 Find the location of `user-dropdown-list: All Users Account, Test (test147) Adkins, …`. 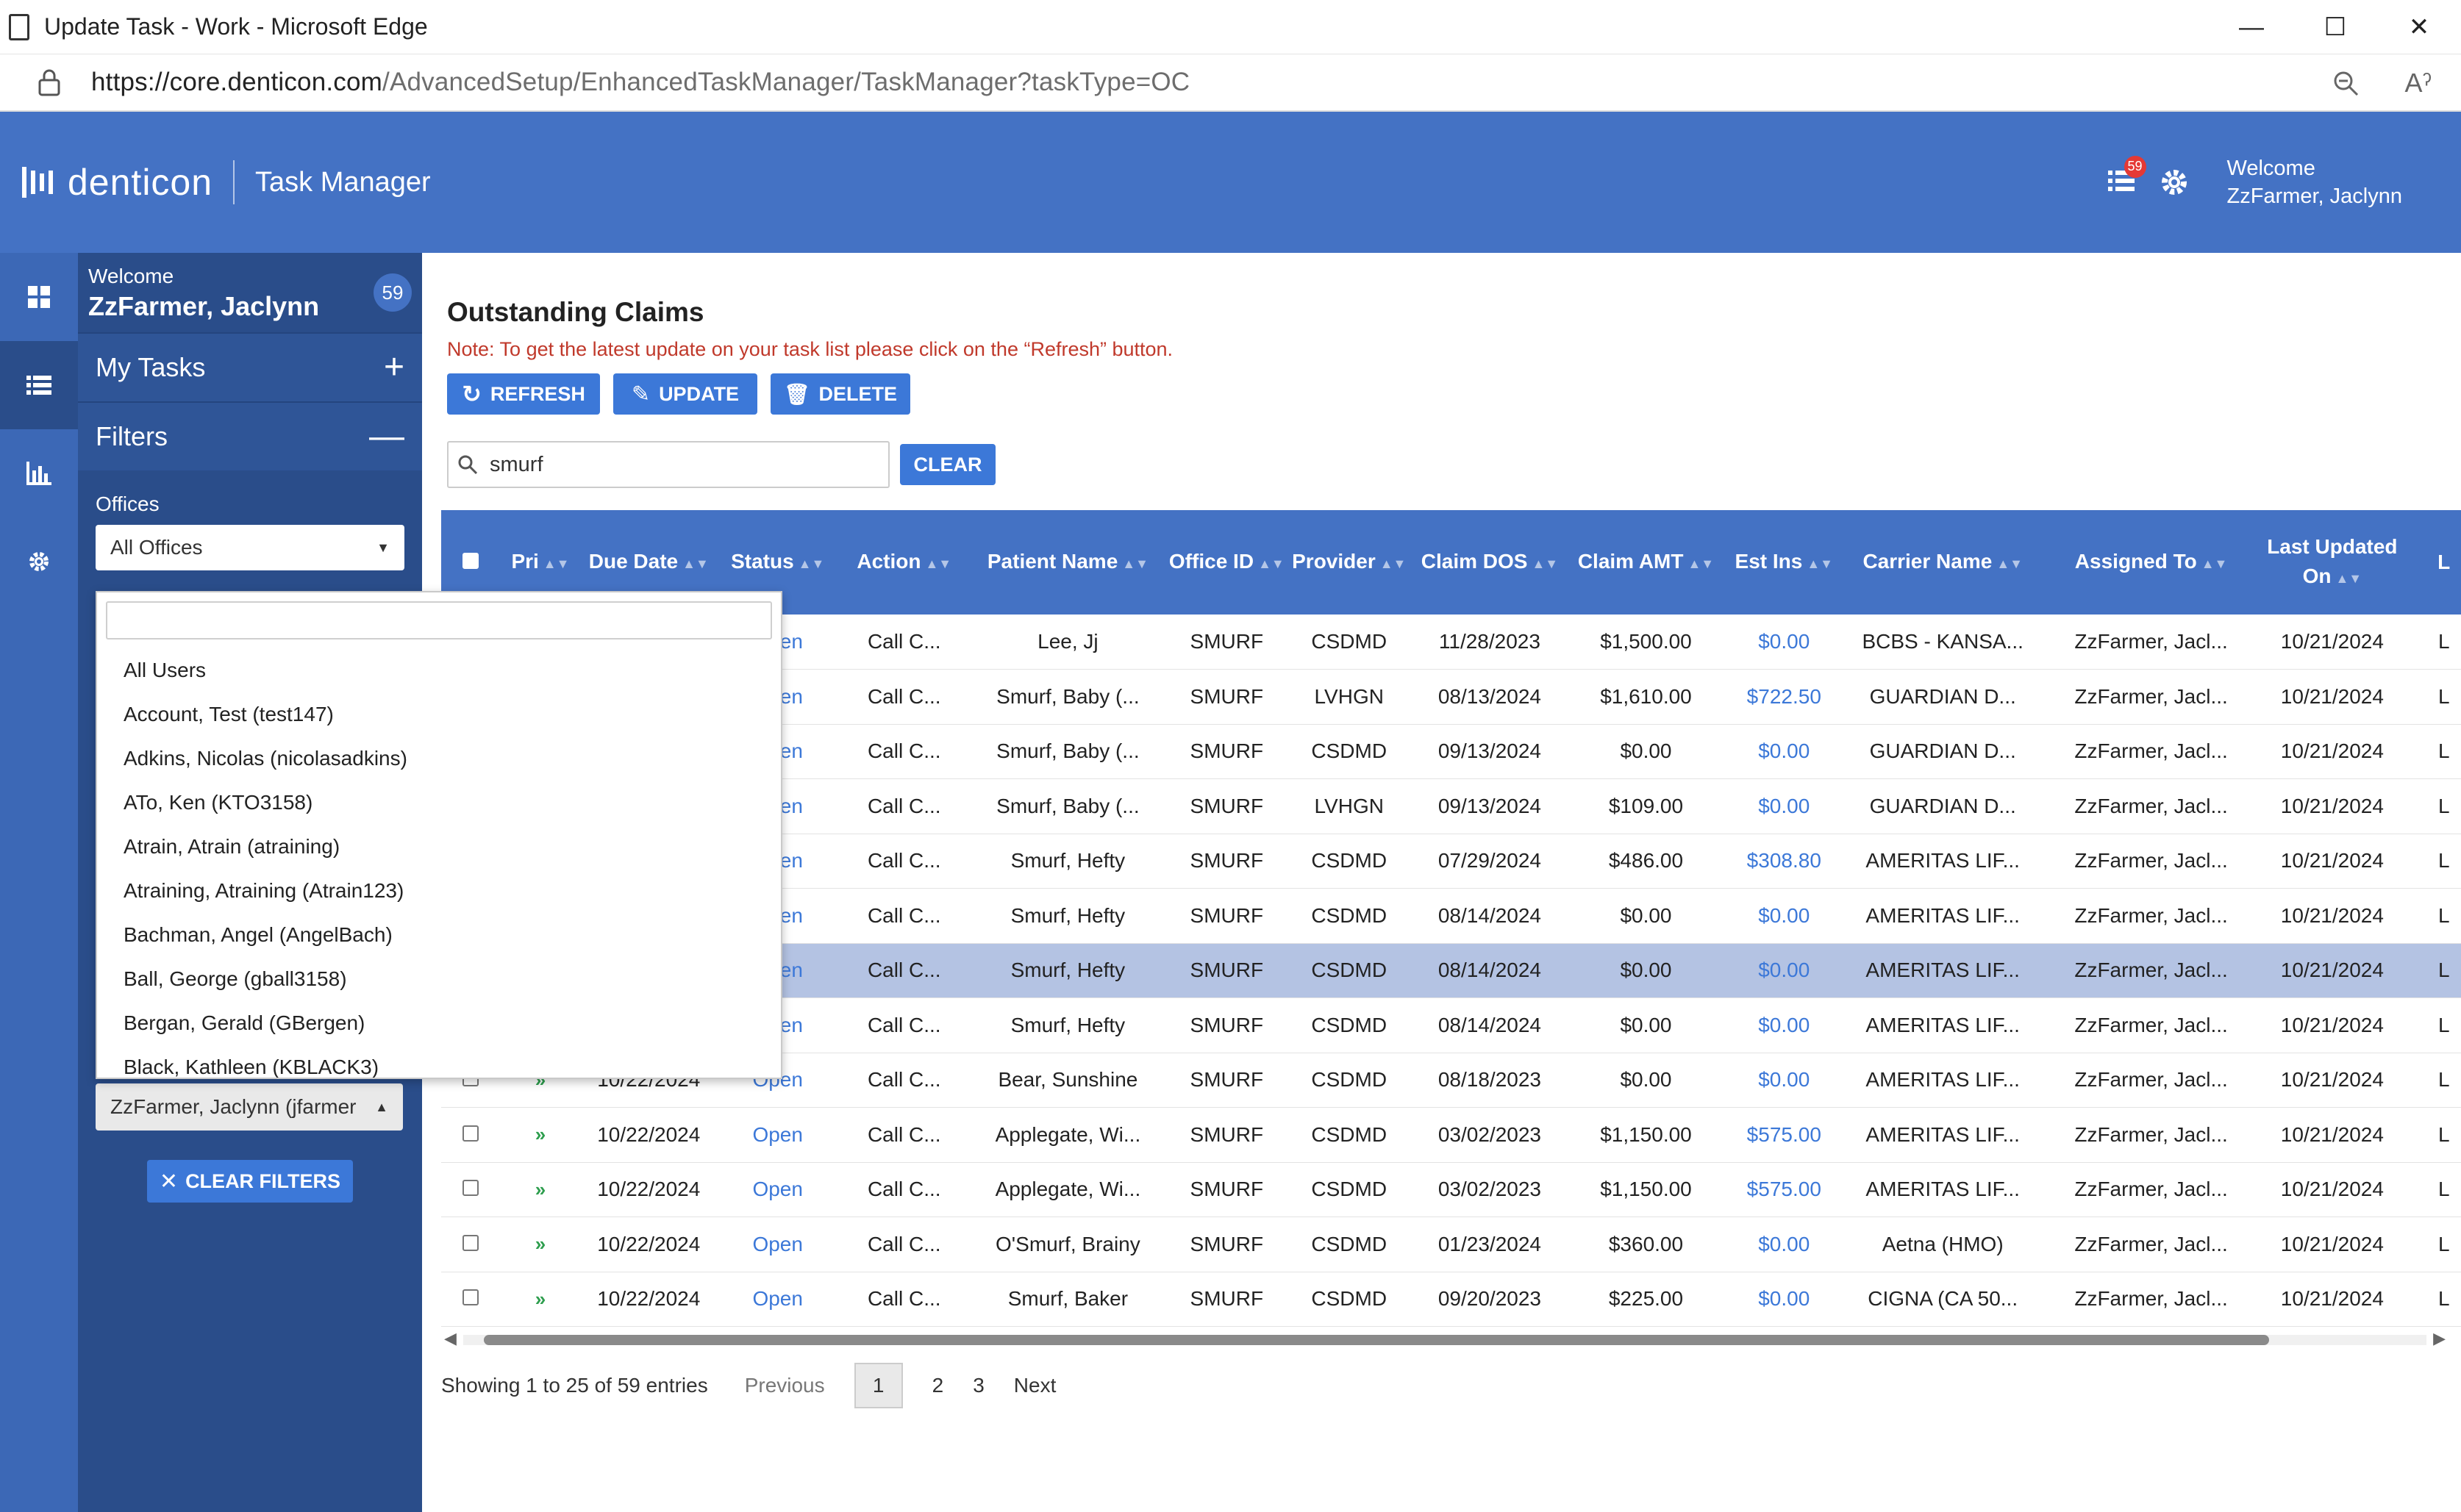

user-dropdown-list: All Users Account, Test (test147) Adkins, … is located at coordinates (439, 835).